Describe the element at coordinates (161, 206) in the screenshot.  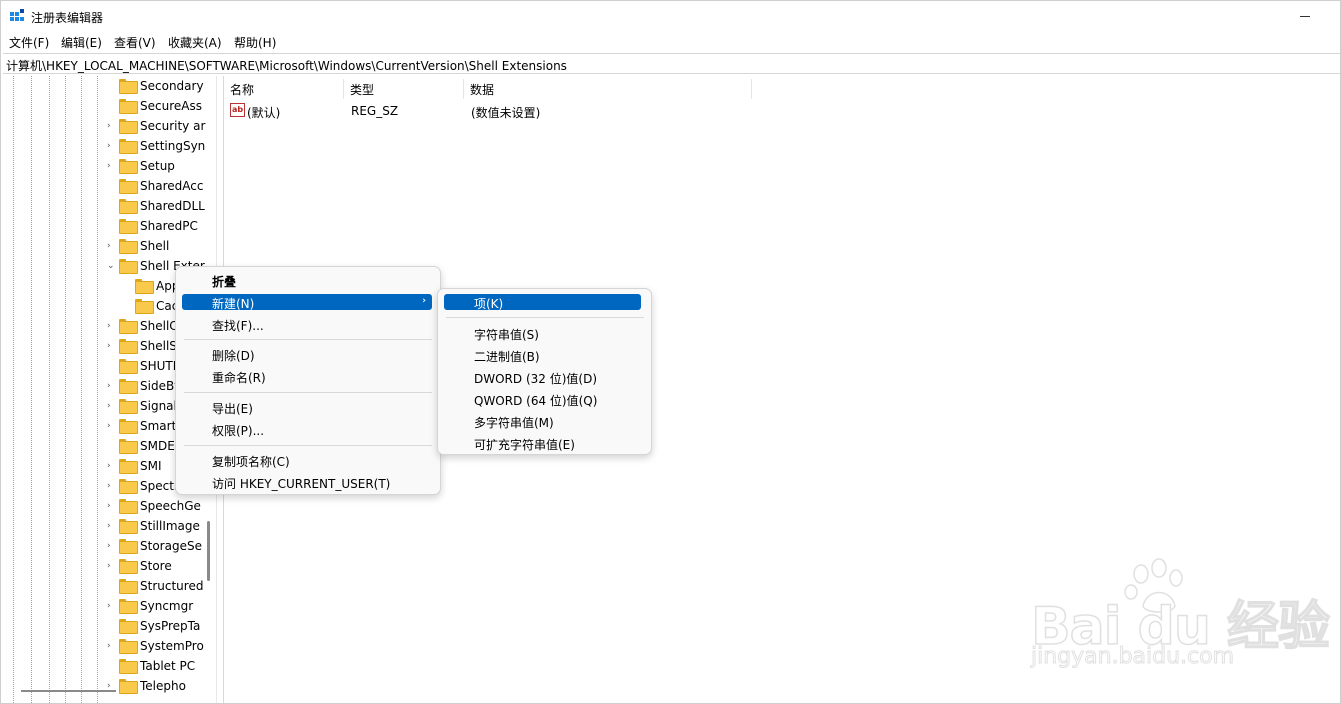
I see `tree-item: SharedDLL` at that location.